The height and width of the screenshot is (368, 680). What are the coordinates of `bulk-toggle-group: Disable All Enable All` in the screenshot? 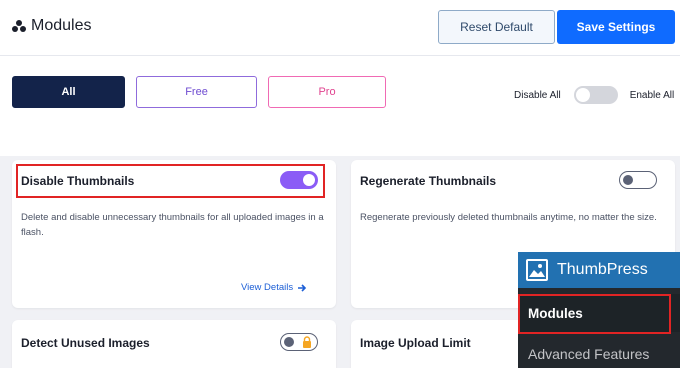 It's located at (594, 95).